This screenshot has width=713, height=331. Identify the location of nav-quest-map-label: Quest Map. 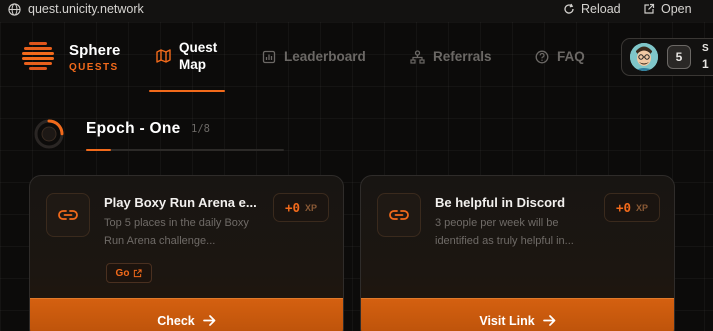
(198, 56).